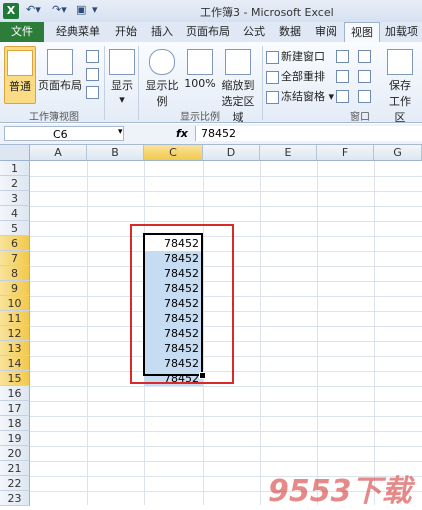 This screenshot has height=510, width=422. I want to click on hide-icon, so click(342, 76).